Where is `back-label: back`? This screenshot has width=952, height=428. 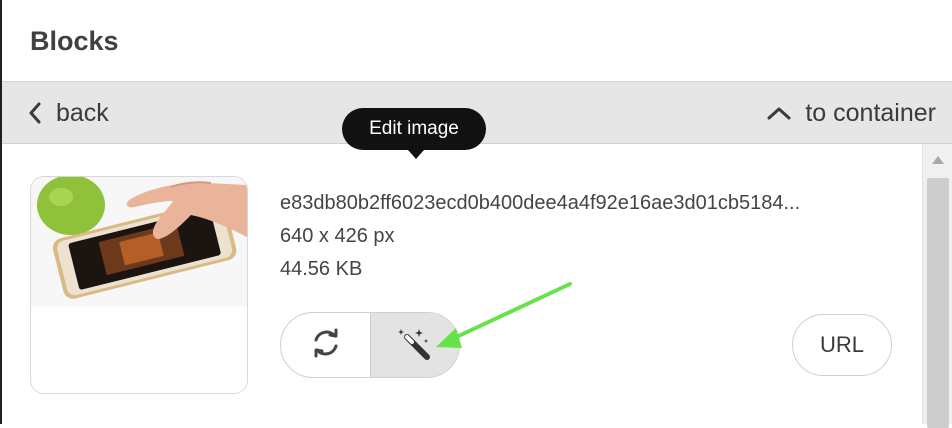
back-label: back is located at coordinates (82, 112).